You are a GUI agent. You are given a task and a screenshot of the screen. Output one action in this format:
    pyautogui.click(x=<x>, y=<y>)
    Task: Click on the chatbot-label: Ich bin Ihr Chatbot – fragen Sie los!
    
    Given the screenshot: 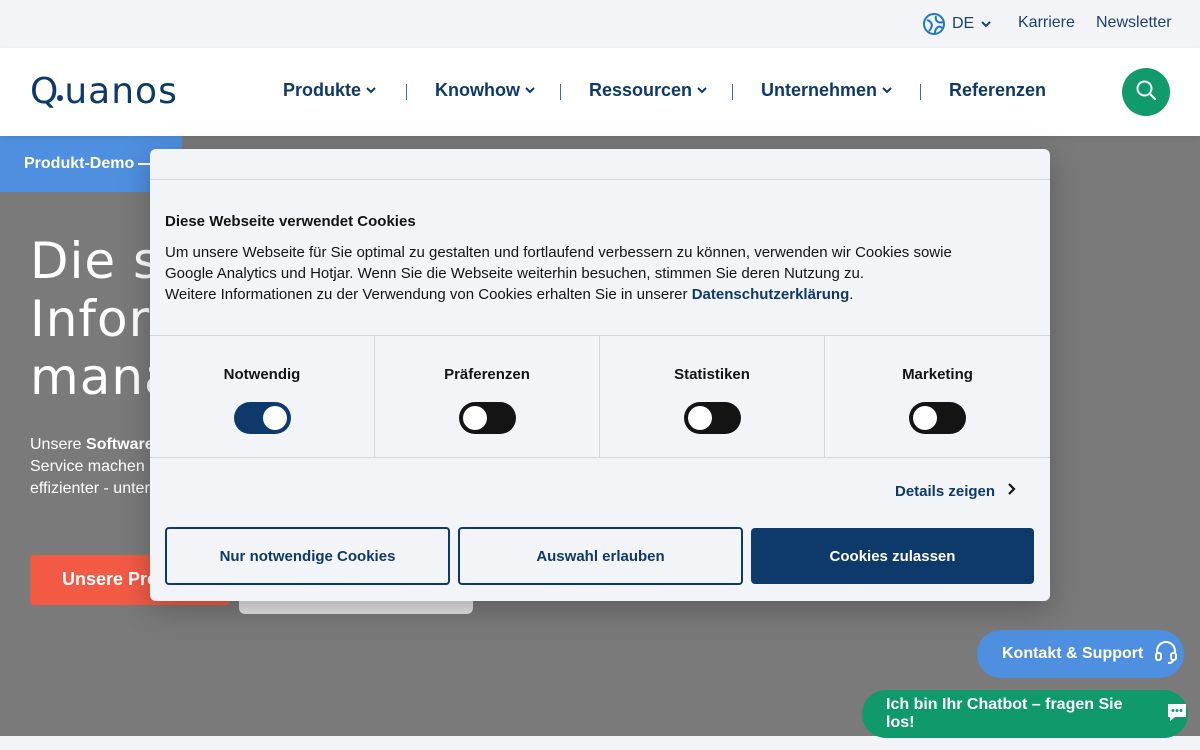 What is the action you would take?
    pyautogui.click(x=1004, y=713)
    